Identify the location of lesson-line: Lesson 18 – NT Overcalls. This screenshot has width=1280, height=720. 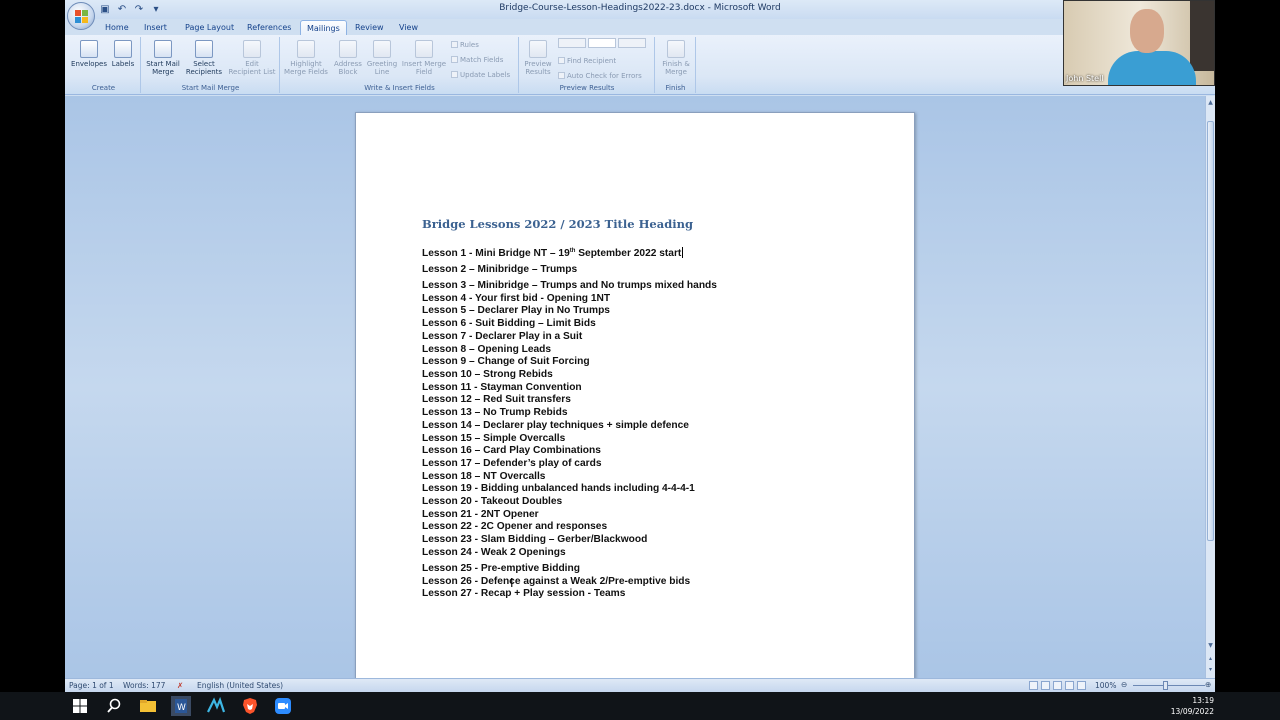
(484, 476).